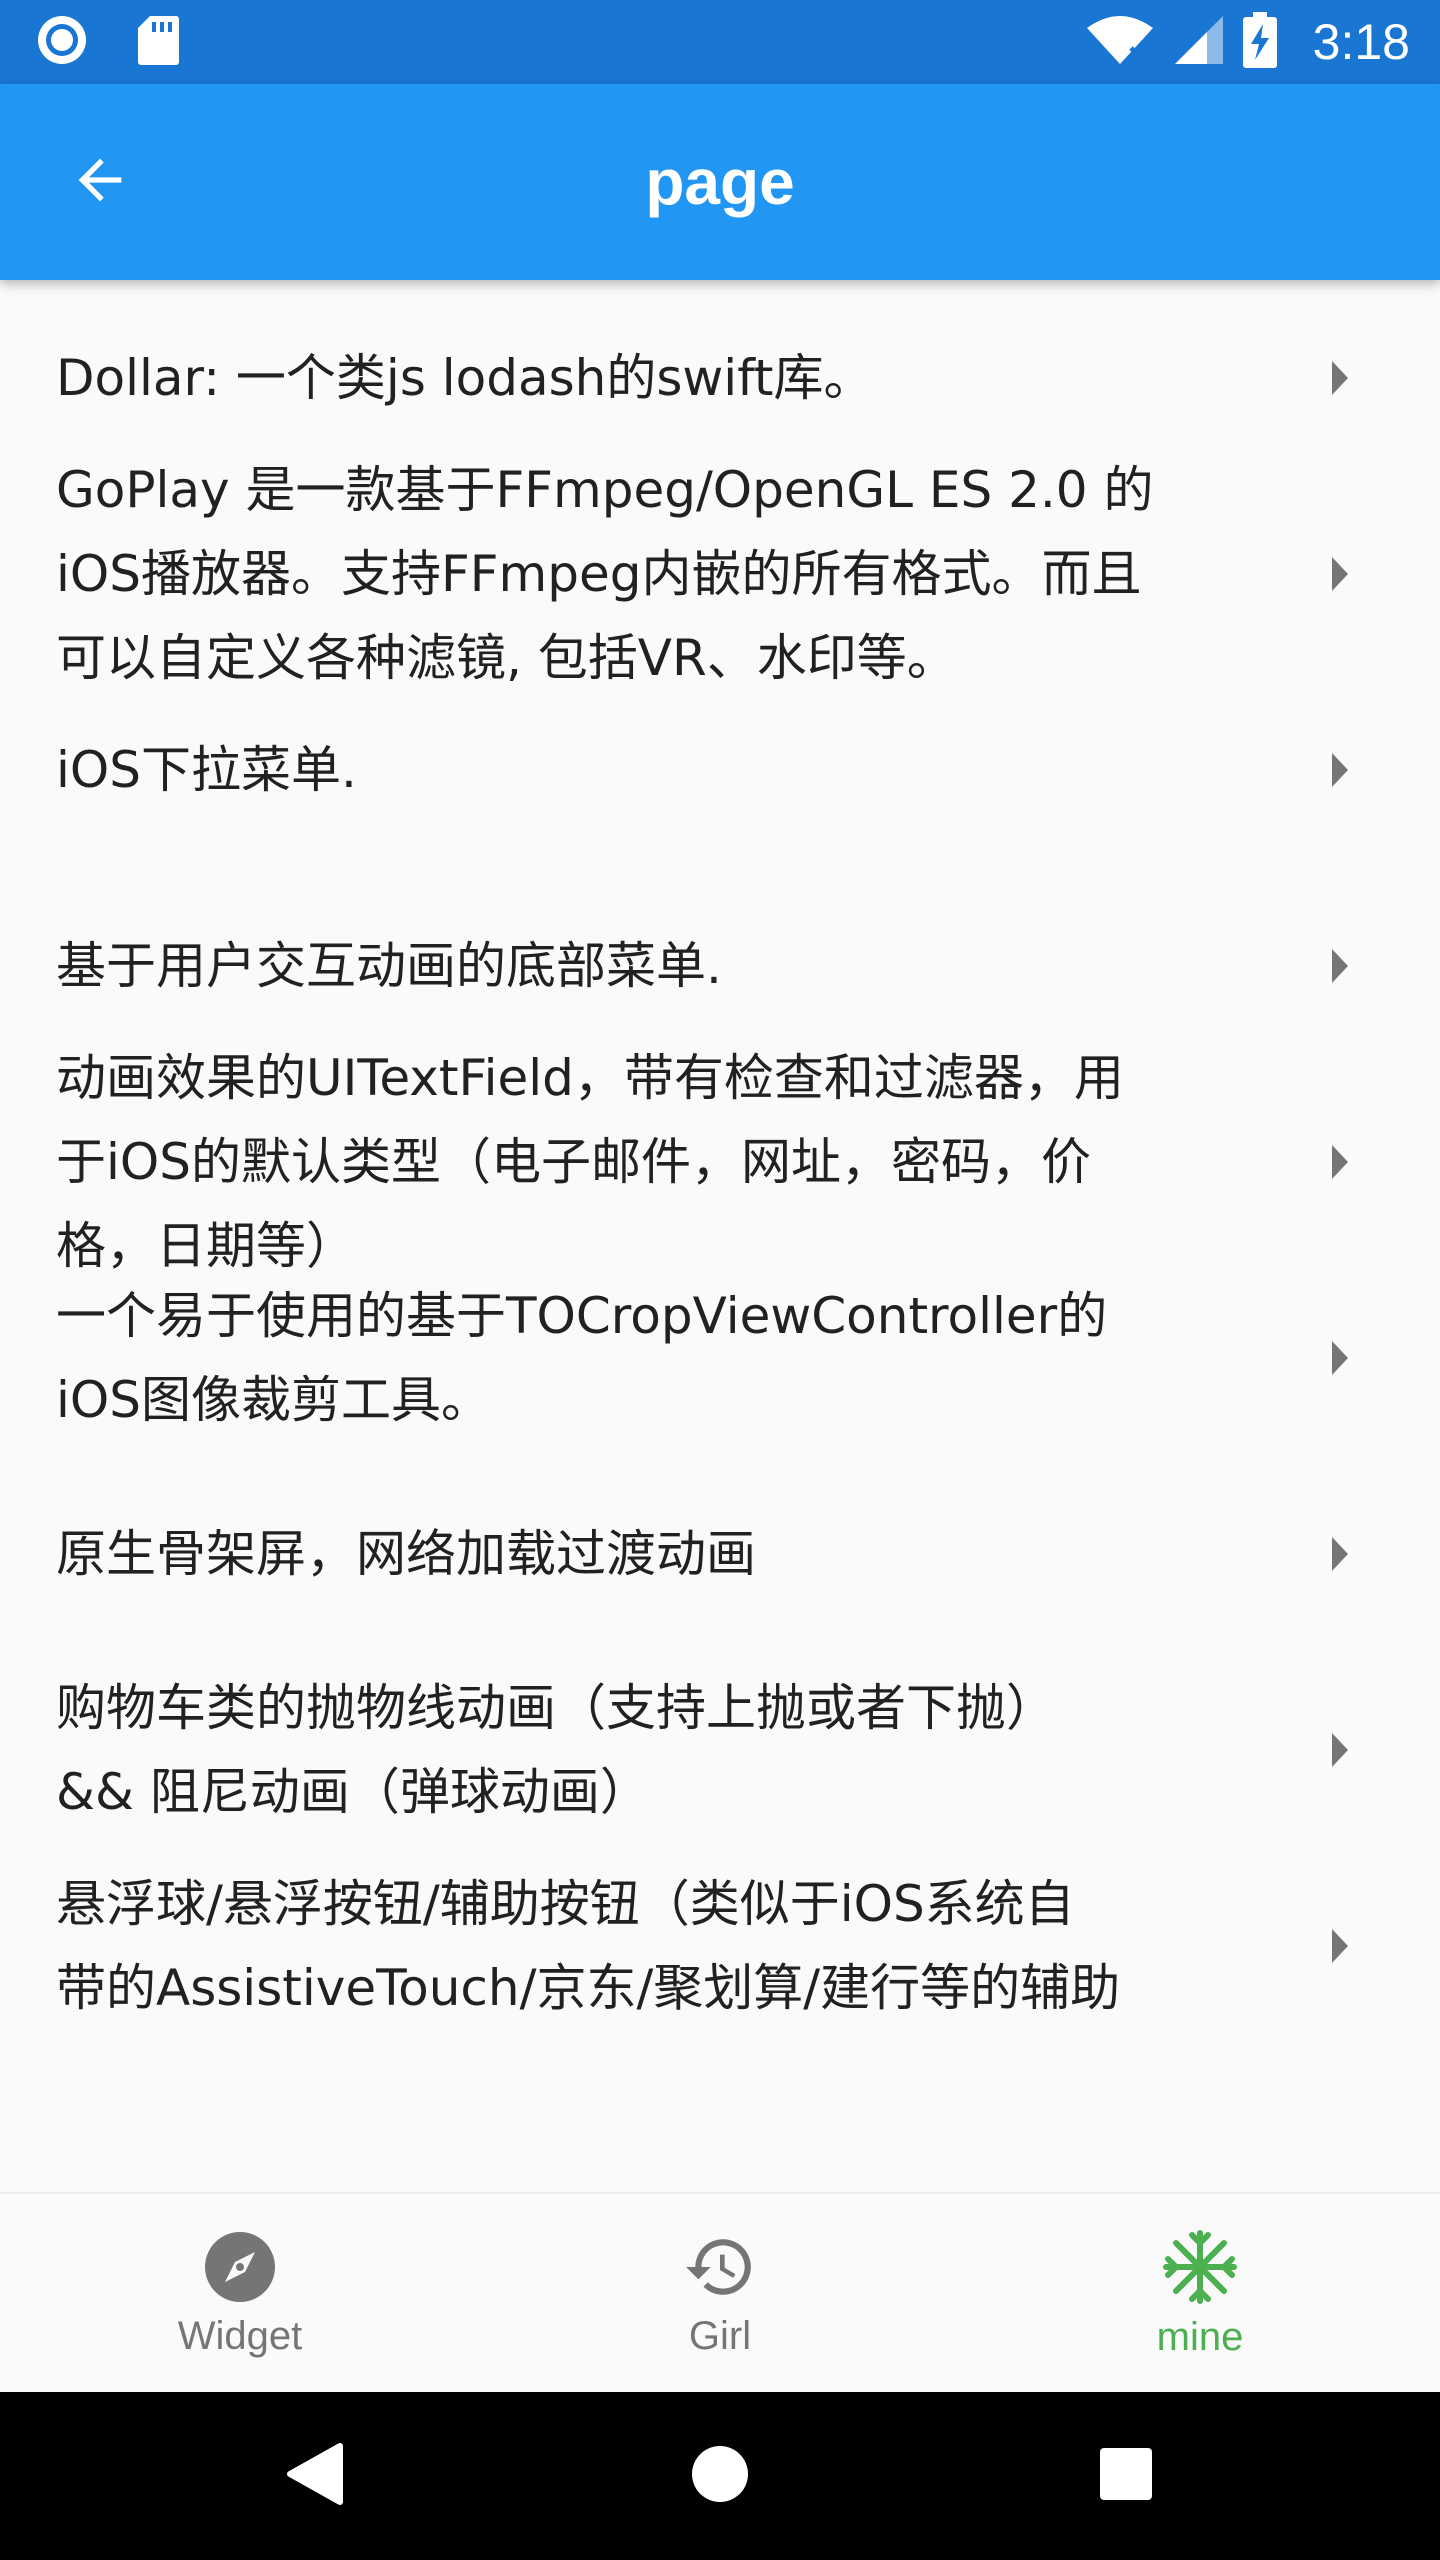  Describe the element at coordinates (62, 42) in the screenshot. I see `circle-notification-icon` at that location.